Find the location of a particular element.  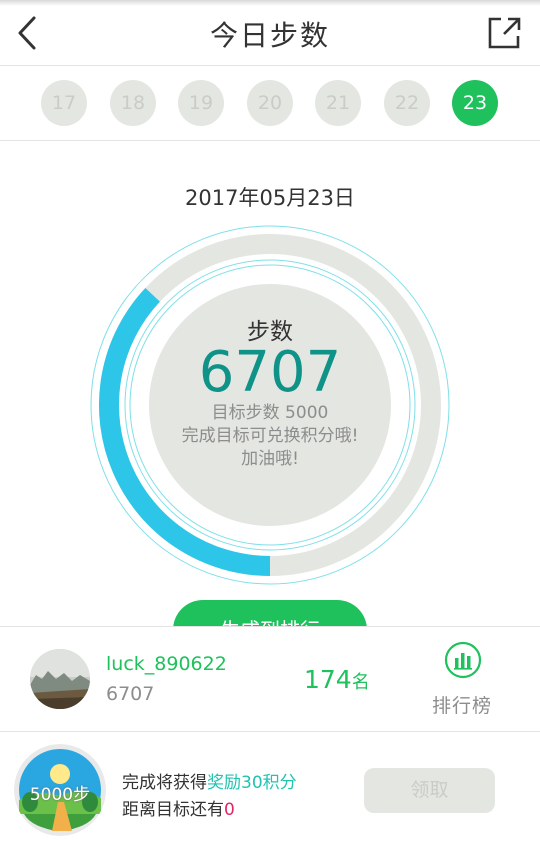

hint-text-1: 完成目标可兑换积分哦! is located at coordinates (270, 436).